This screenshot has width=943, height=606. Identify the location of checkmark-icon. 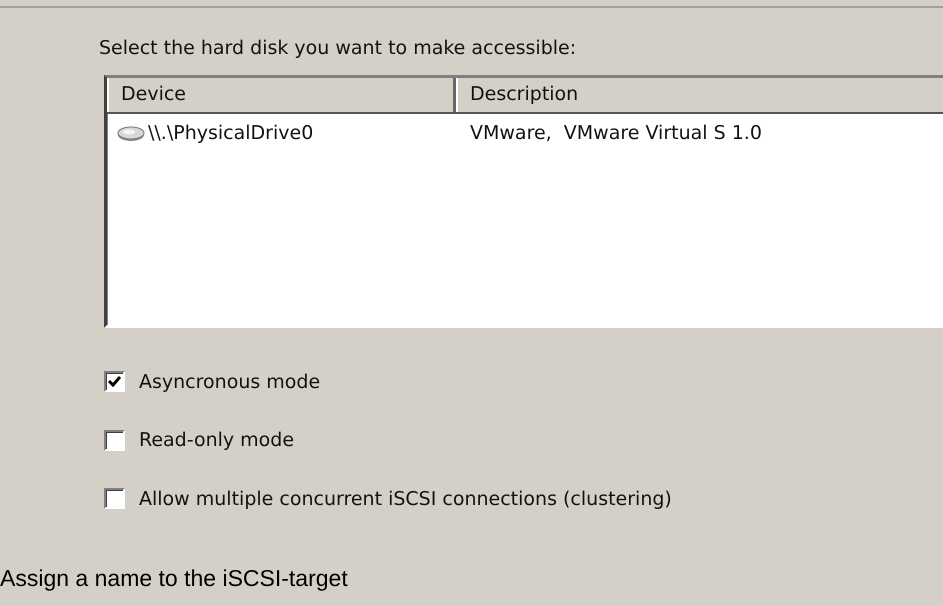
(114, 381).